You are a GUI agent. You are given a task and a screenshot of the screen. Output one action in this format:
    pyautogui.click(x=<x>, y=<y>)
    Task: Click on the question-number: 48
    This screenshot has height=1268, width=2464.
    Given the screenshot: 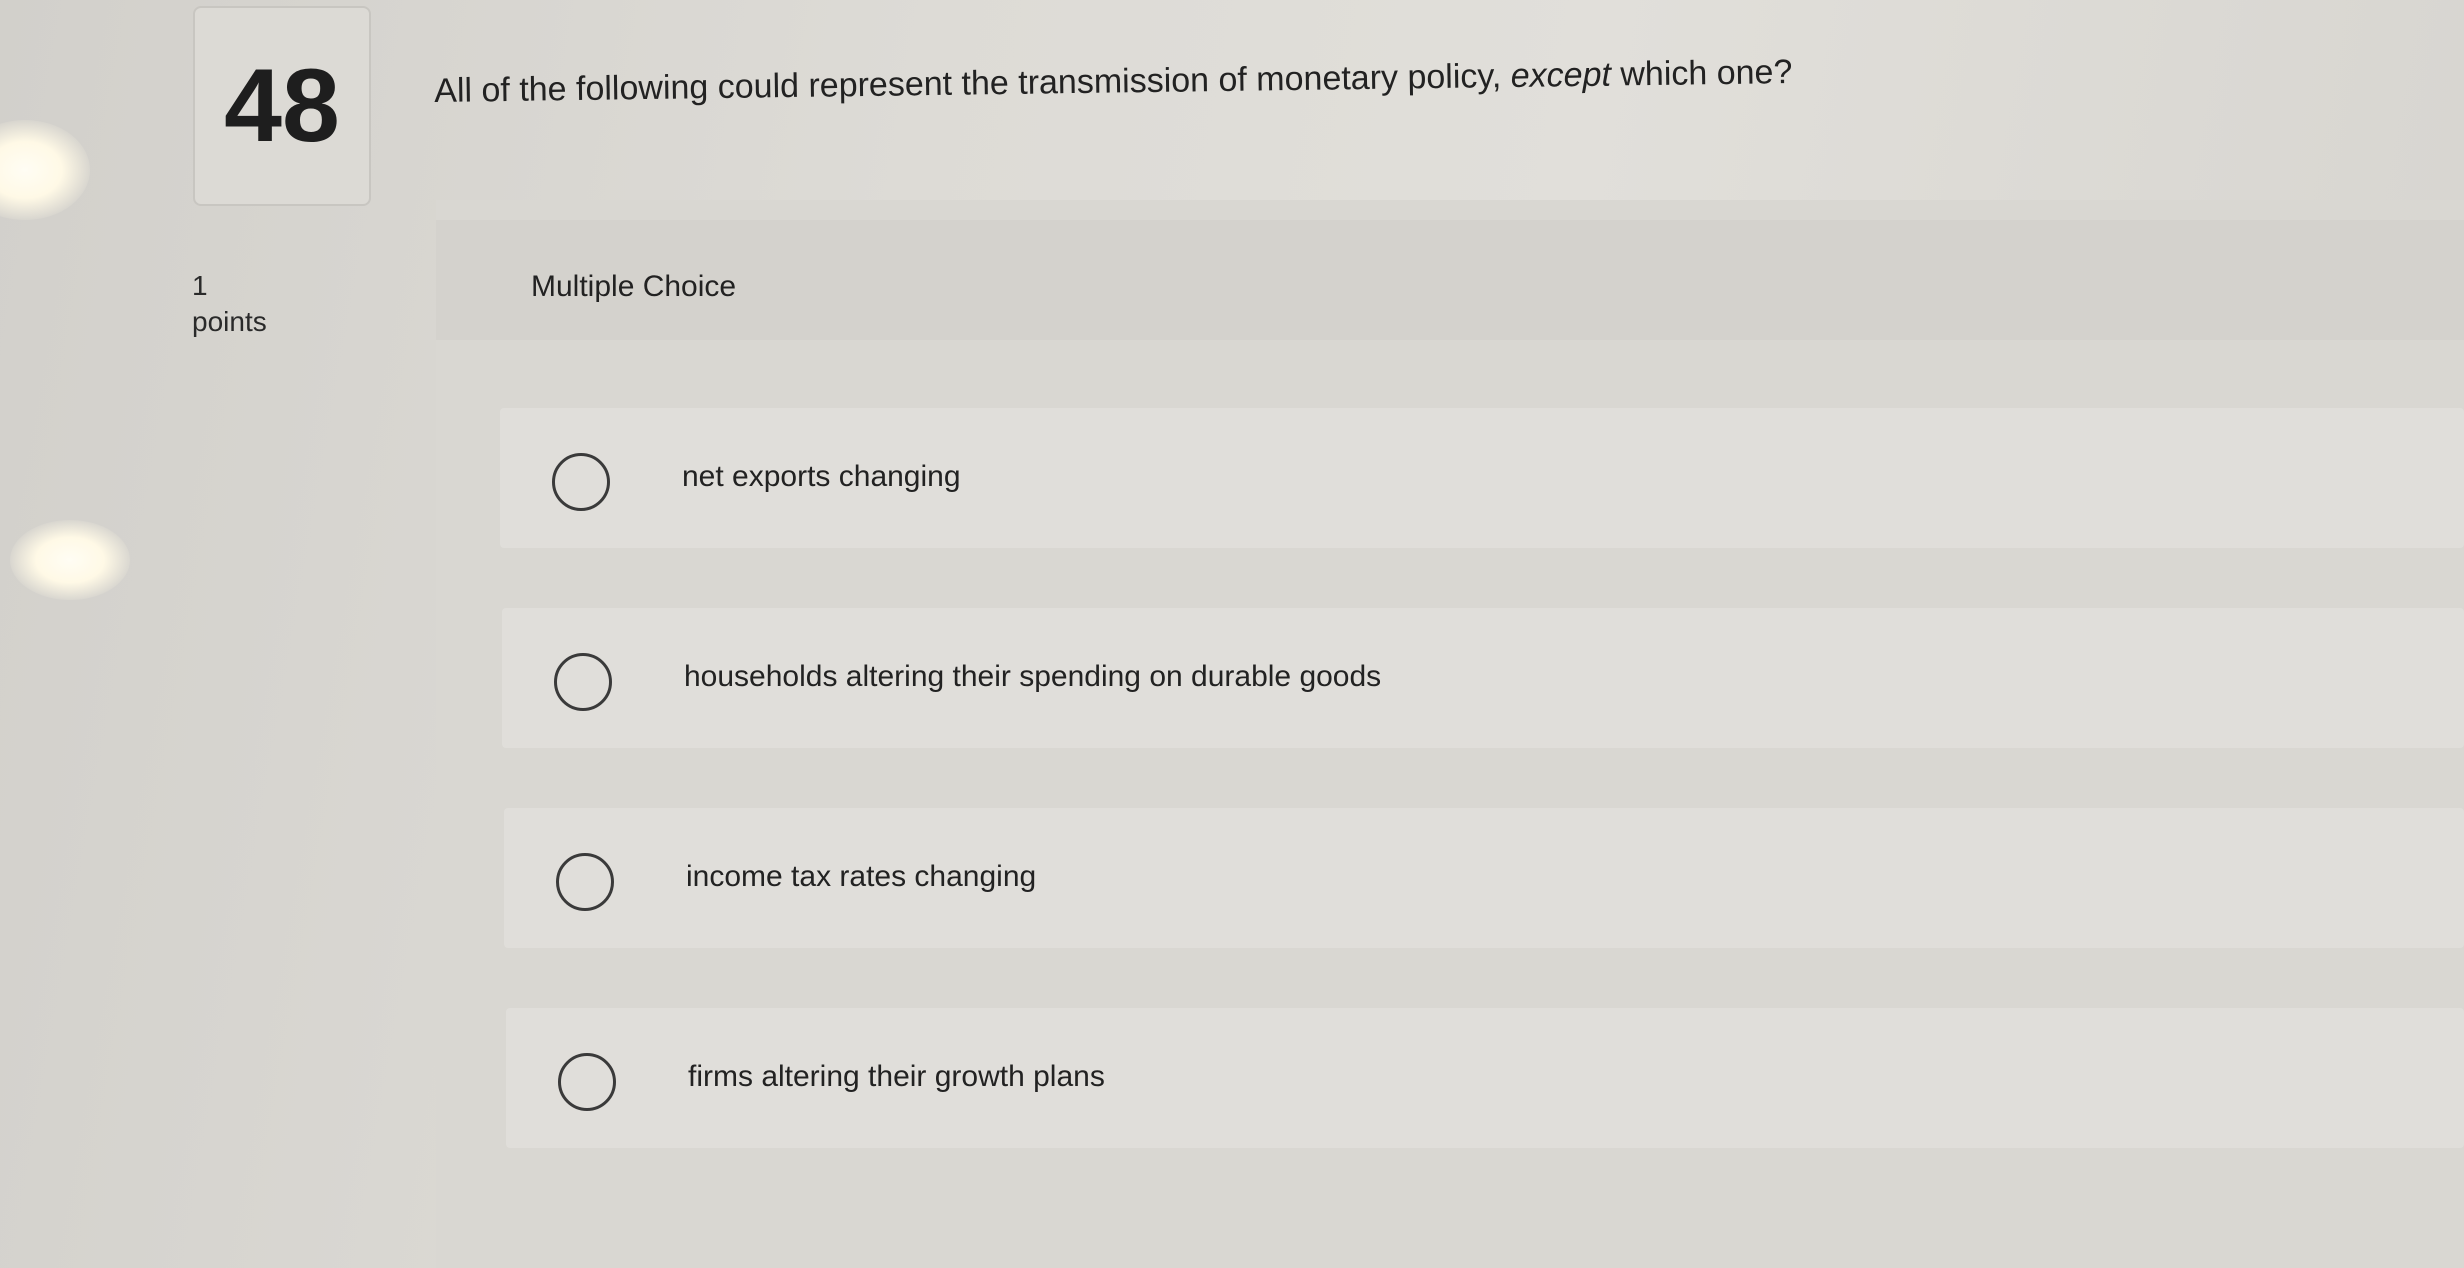 What is the action you would take?
    pyautogui.click(x=282, y=106)
    